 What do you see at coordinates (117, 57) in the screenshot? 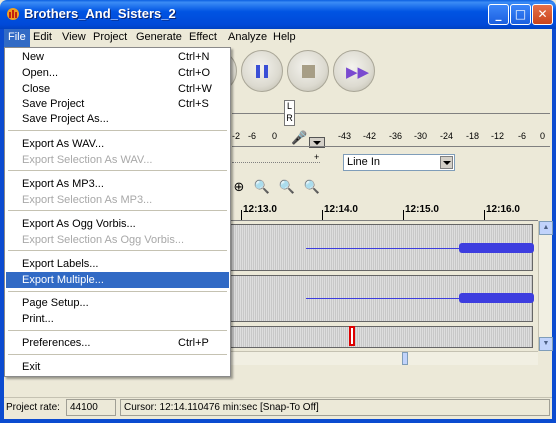
I see `menu-item-new: New Ctrl+N` at bounding box center [117, 57].